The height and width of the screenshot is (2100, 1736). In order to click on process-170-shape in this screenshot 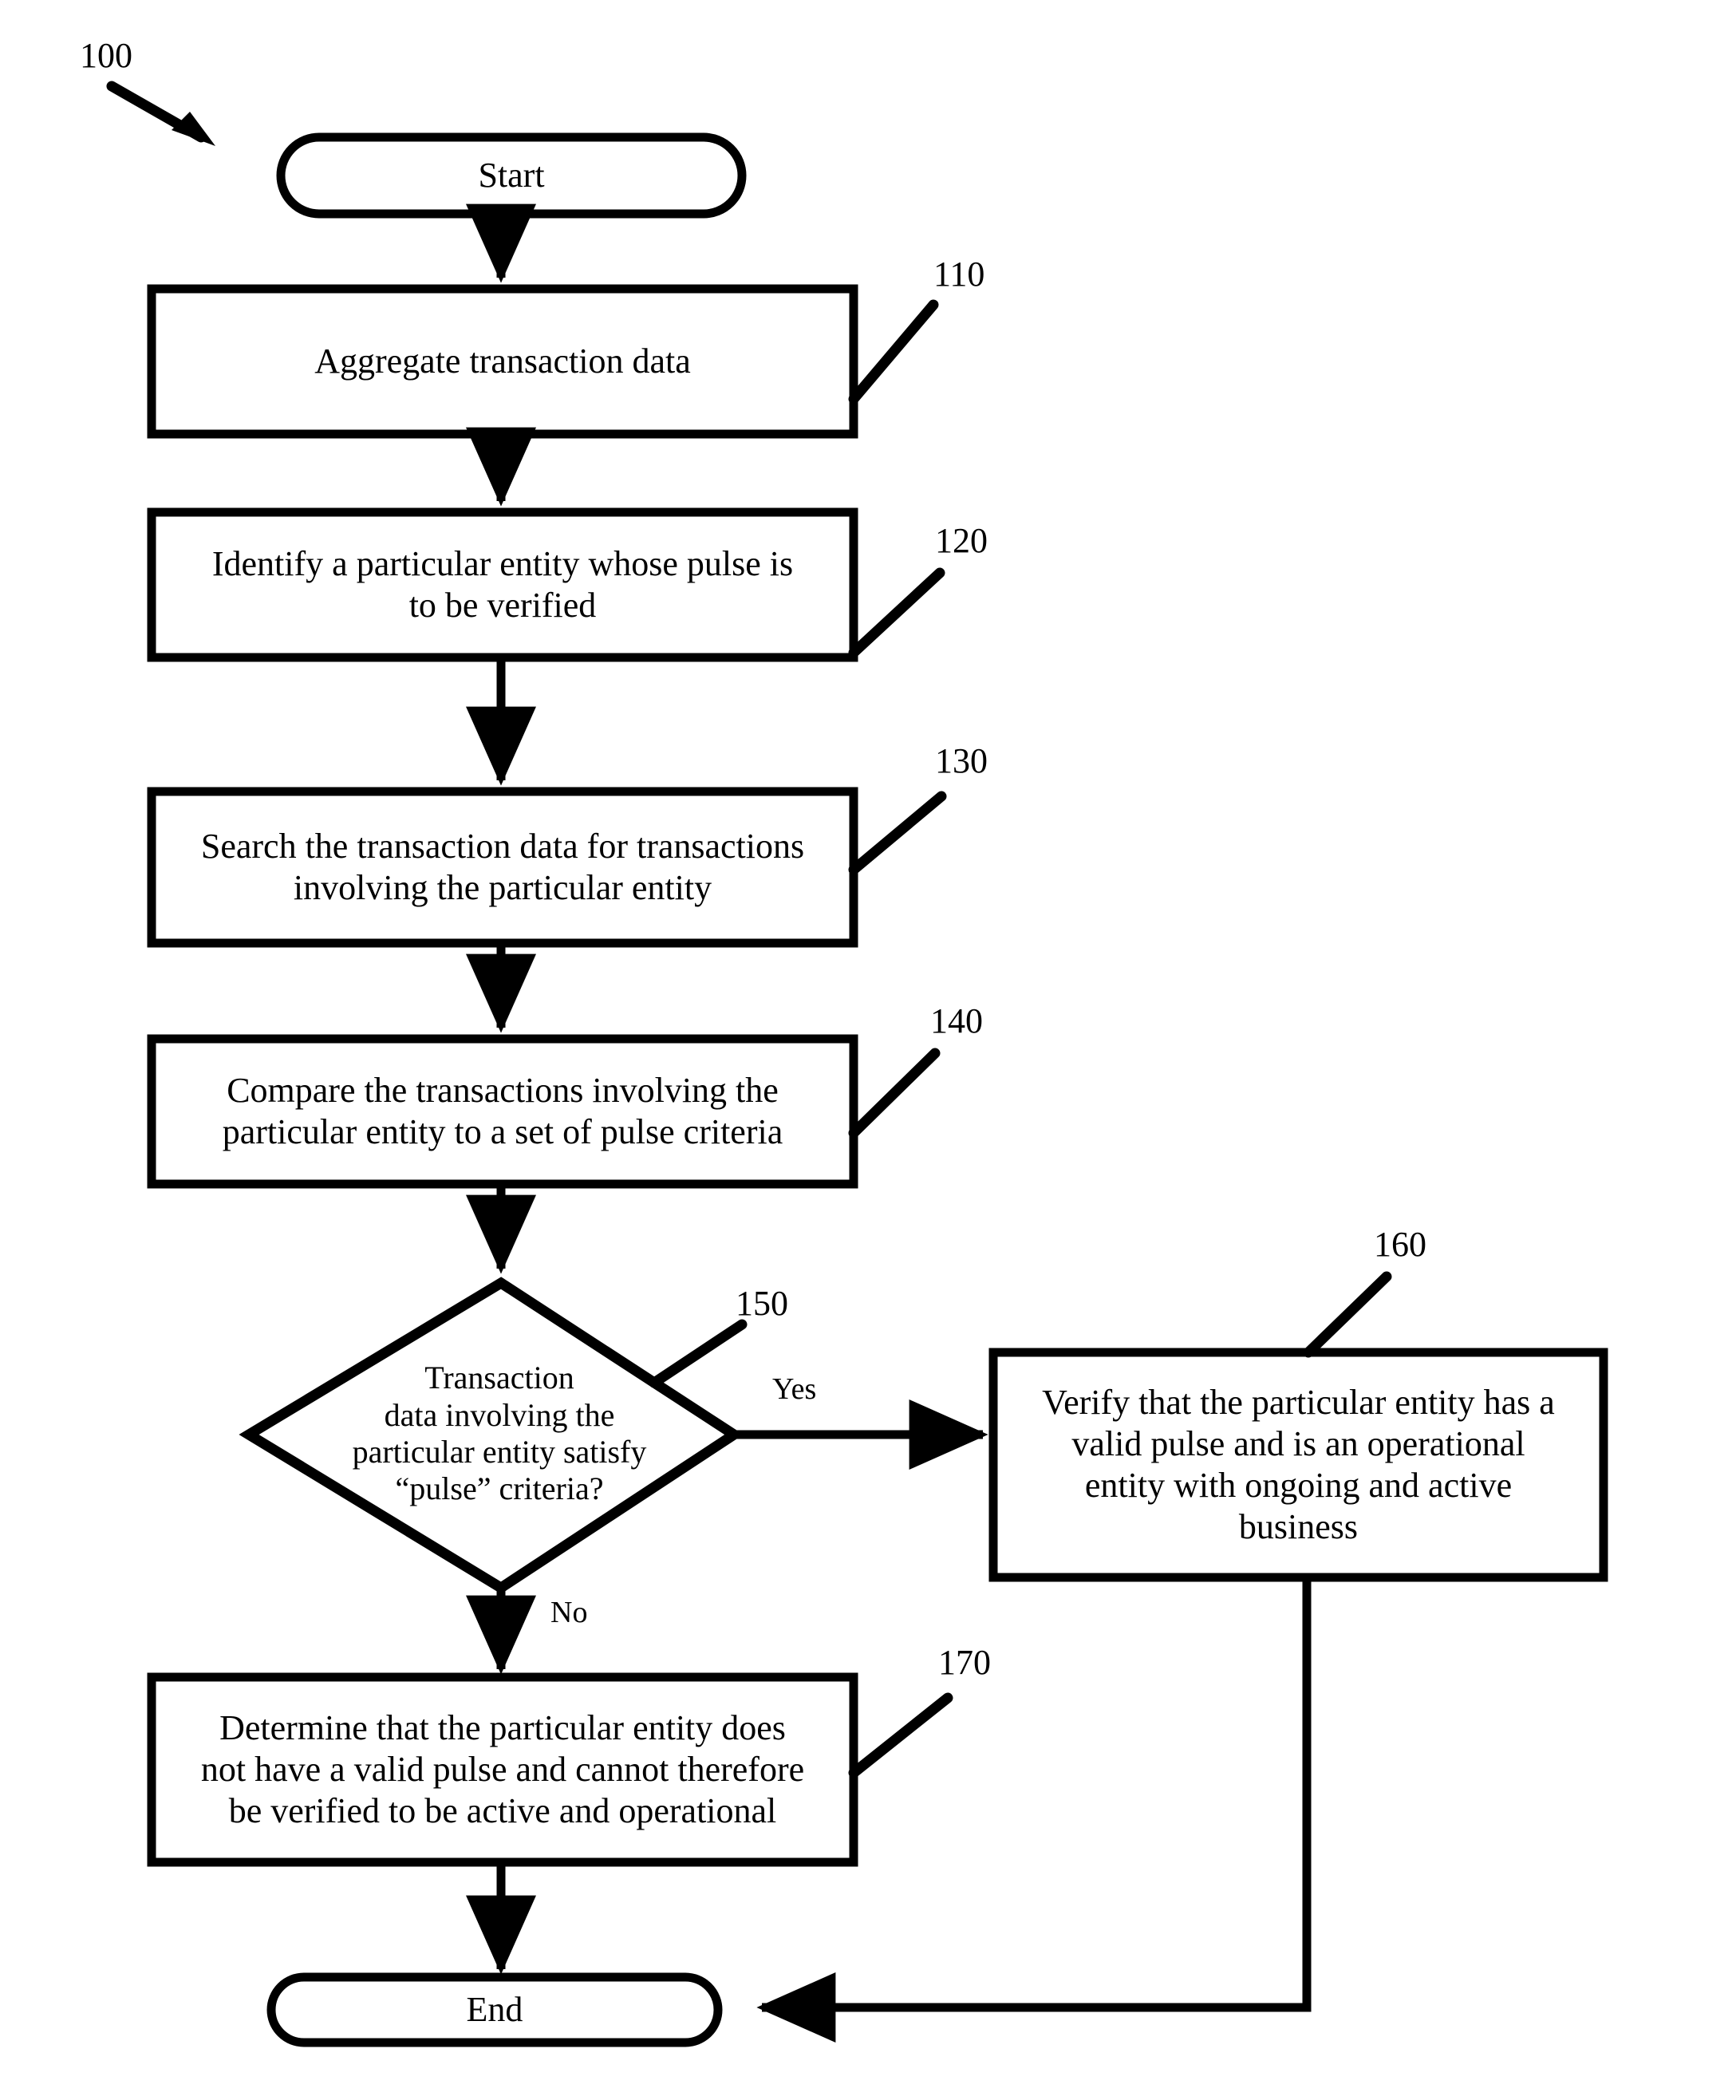, I will do `click(502, 1770)`.